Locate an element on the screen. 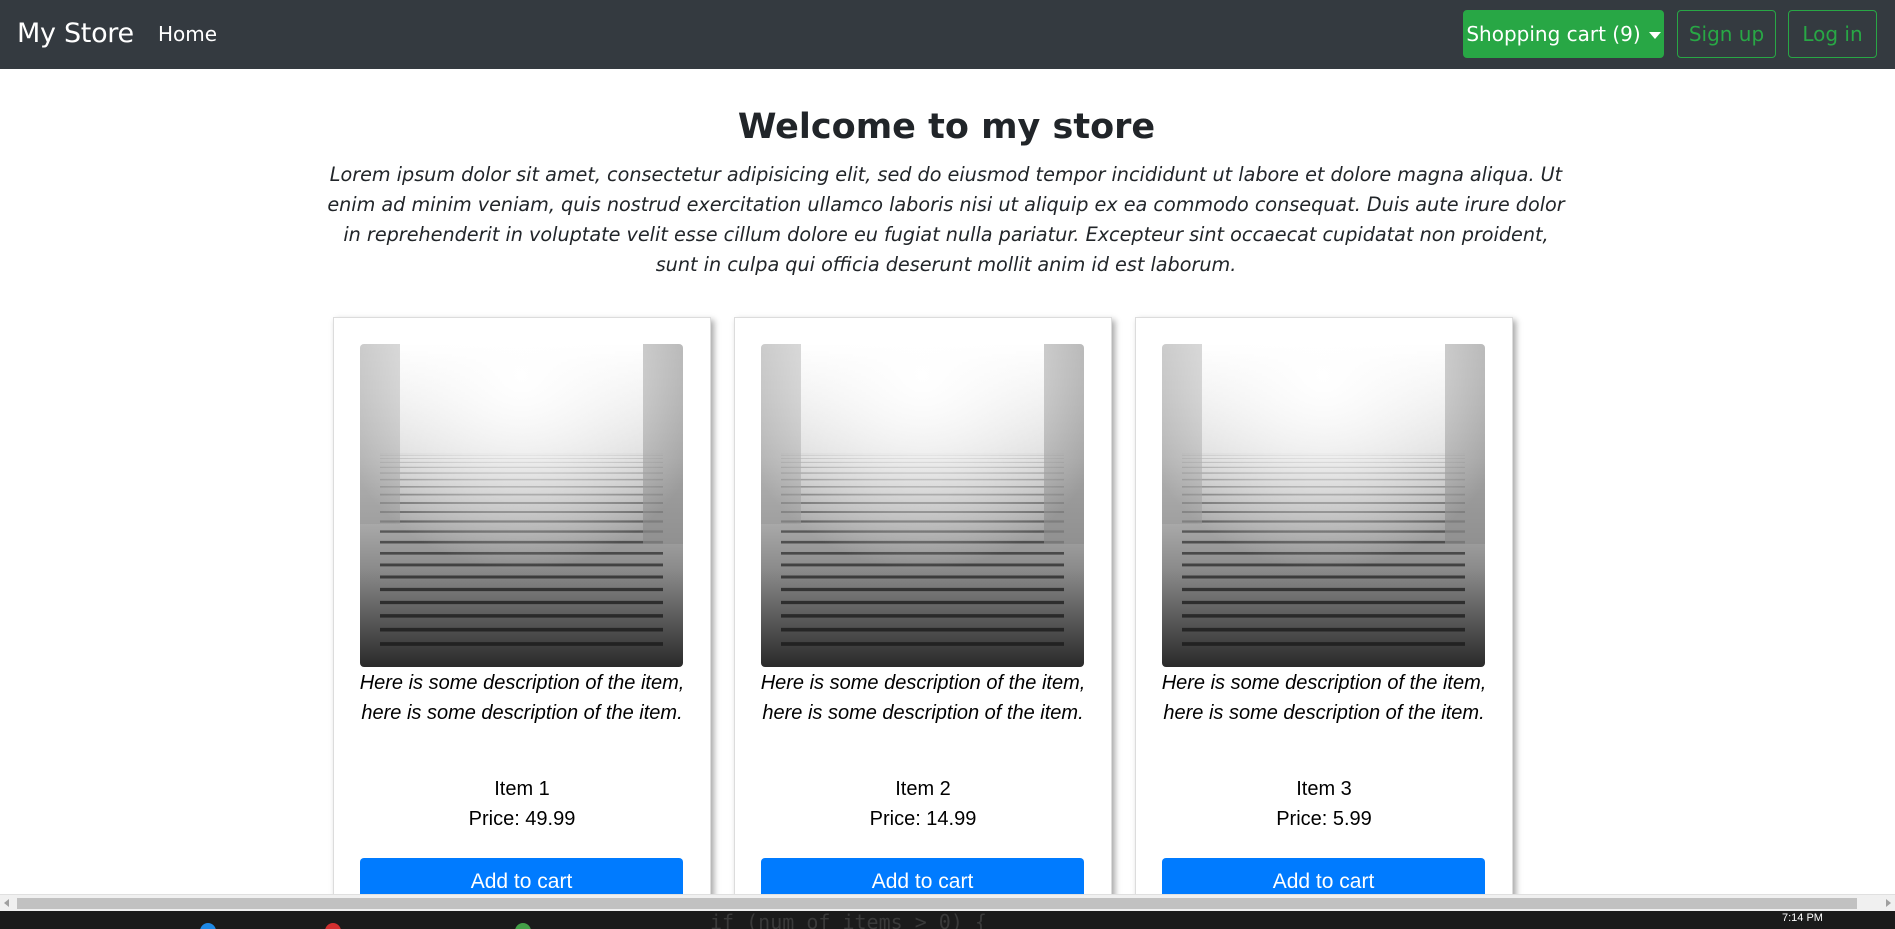 The image size is (1895, 929). horizontal-scrollbar is located at coordinates (947, 902).